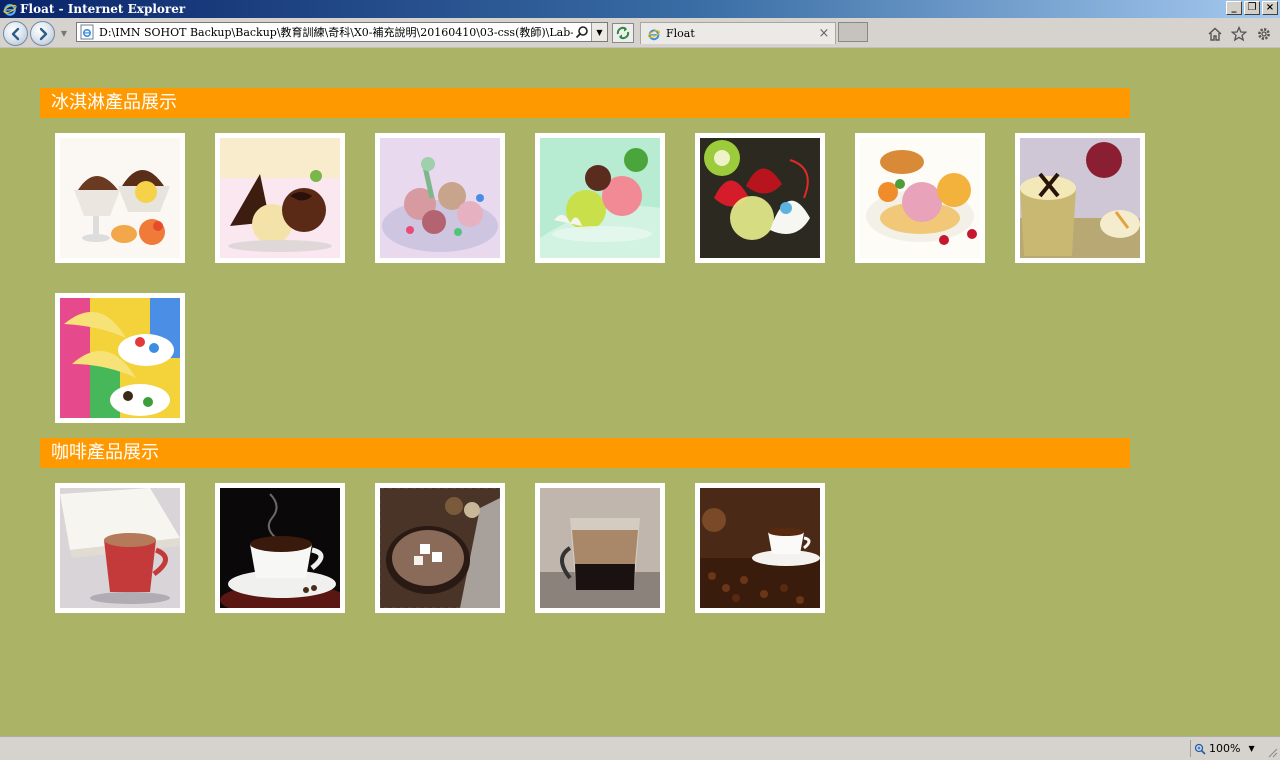 This screenshot has width=1280, height=760. What do you see at coordinates (1234, 8) in the screenshot?
I see `minimize-button: _` at bounding box center [1234, 8].